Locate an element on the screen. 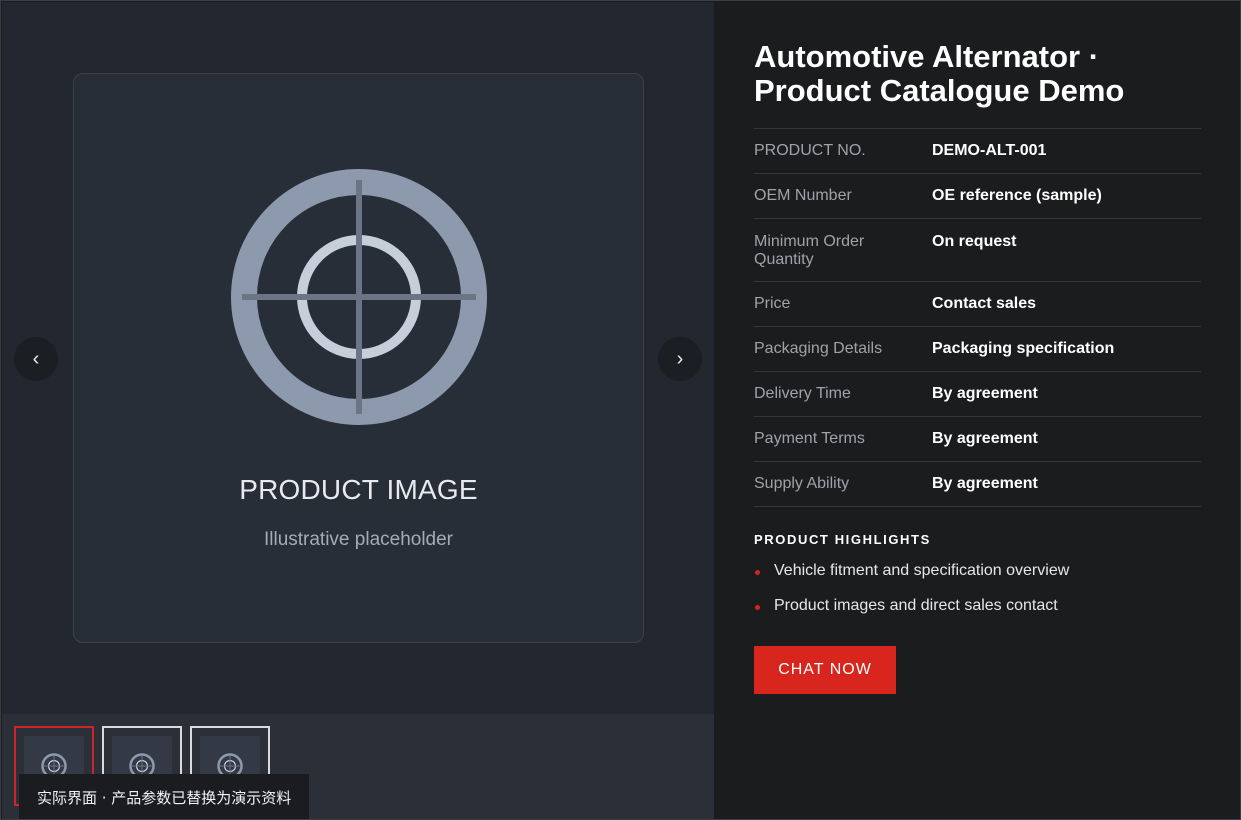 The height and width of the screenshot is (820, 1241). spec-row-oem-number: OEM Number OE reference (sample) is located at coordinates (977, 196).